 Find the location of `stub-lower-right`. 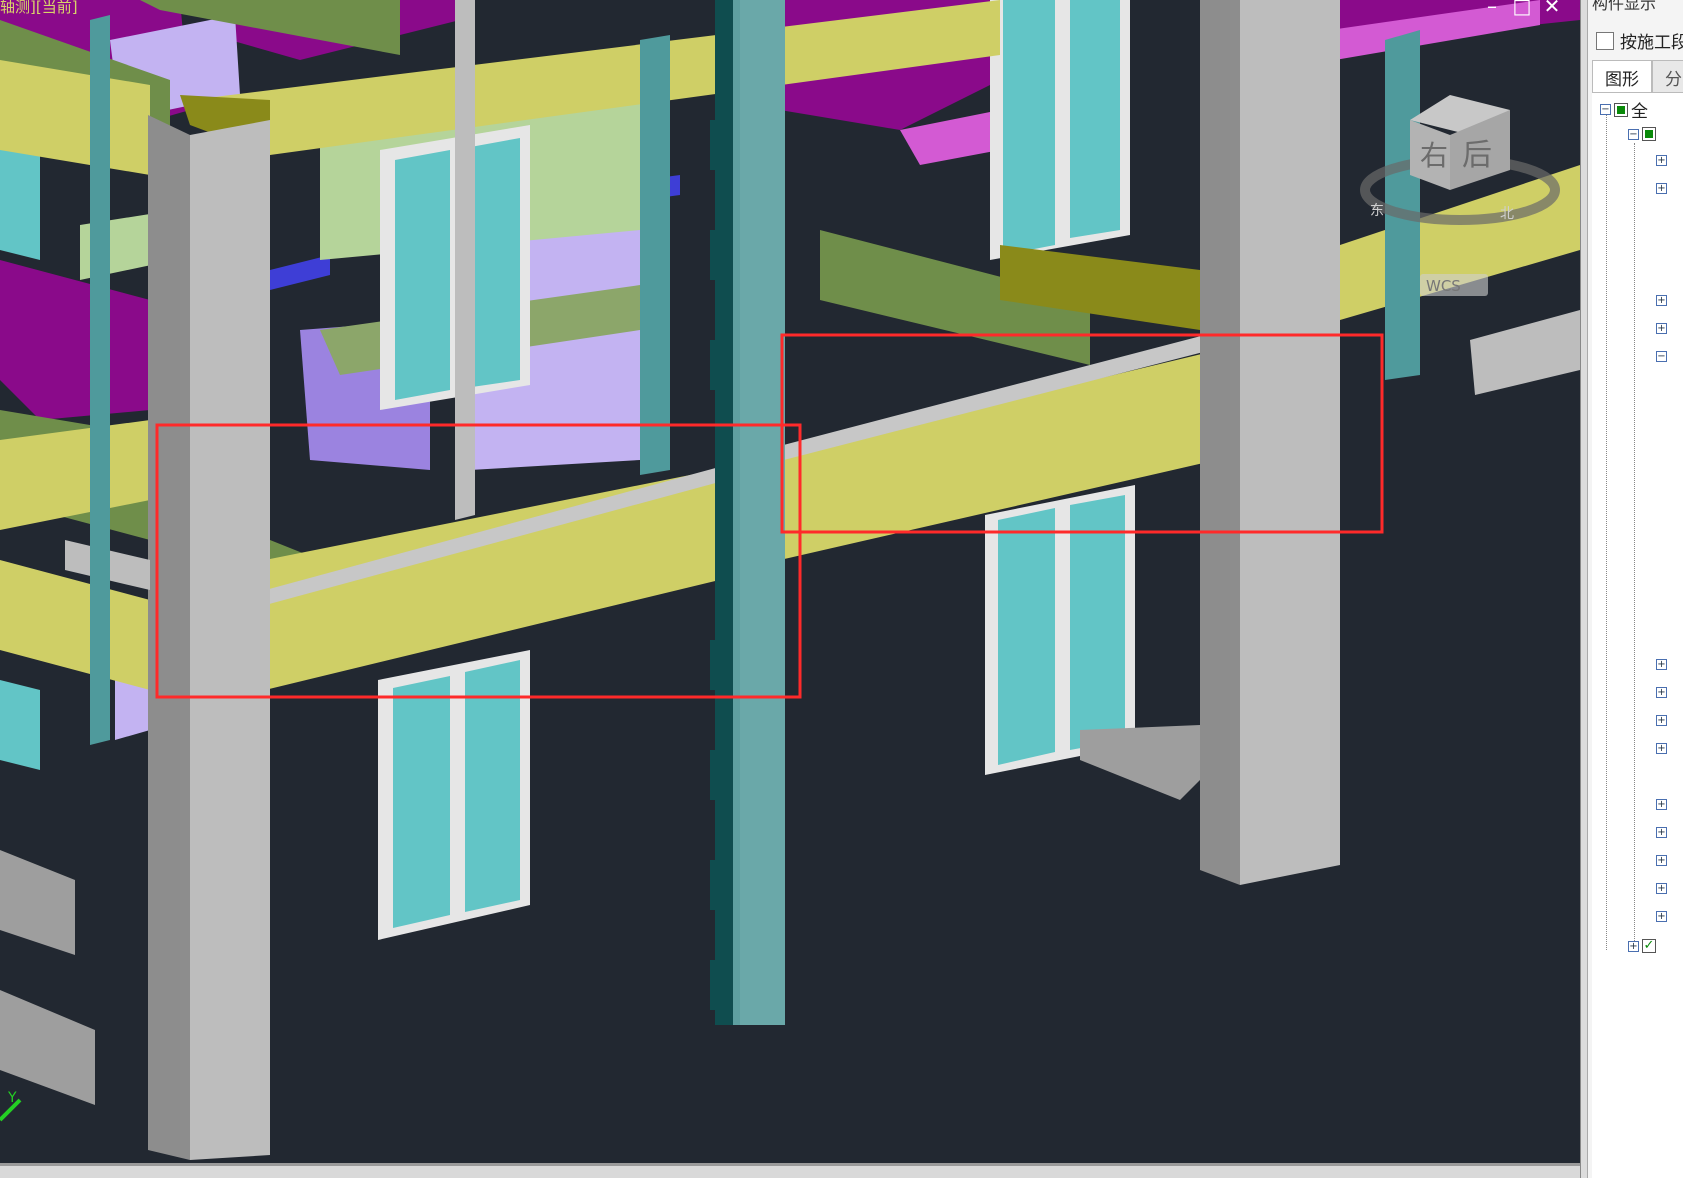

stub-lower-right is located at coordinates (1140, 762).